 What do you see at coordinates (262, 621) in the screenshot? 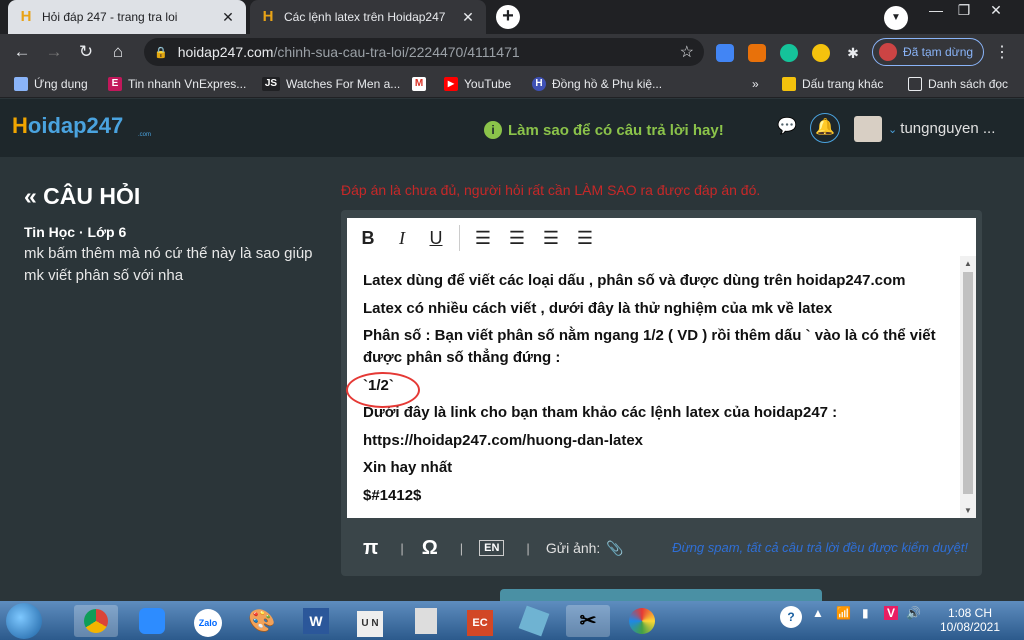
I see `paint-taskbar-icon: 🎨` at bounding box center [262, 621].